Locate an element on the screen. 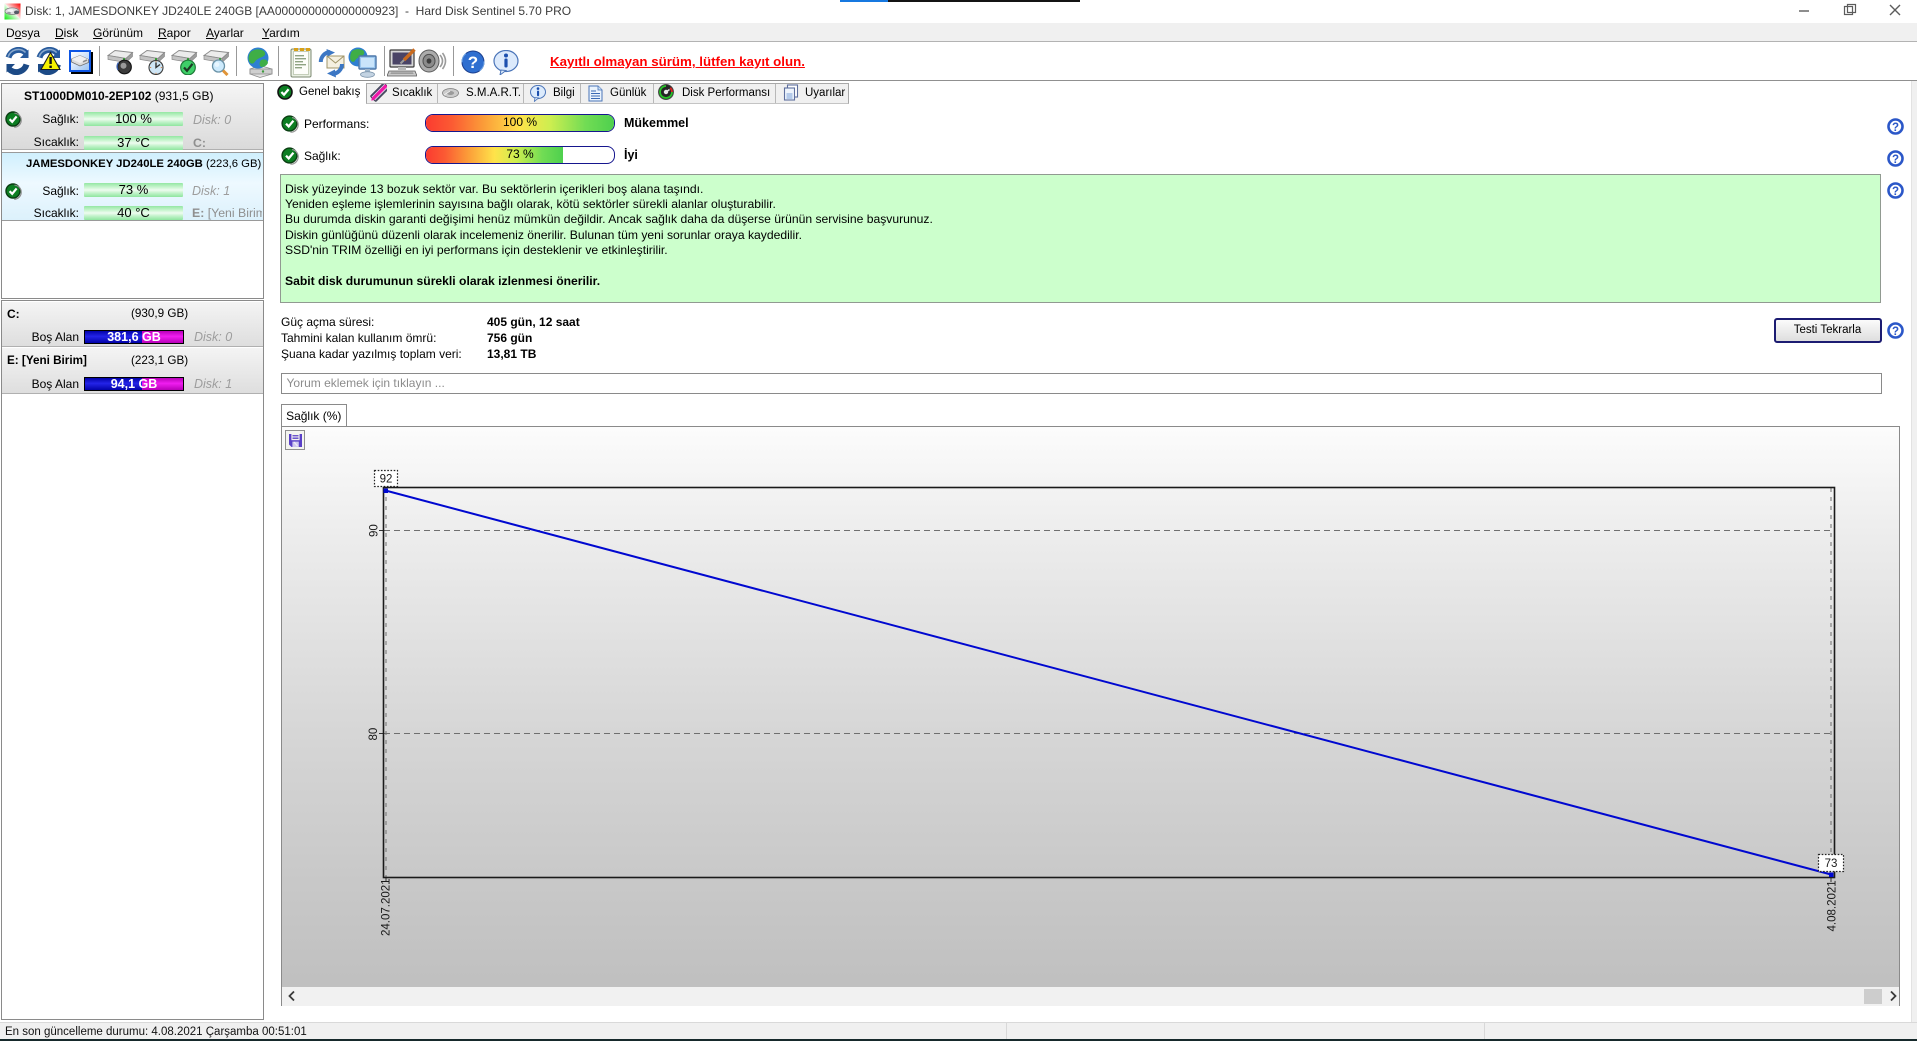 This screenshot has height=1041, width=1917. svg-text: 4.08.2021 is located at coordinates (1833, 905).